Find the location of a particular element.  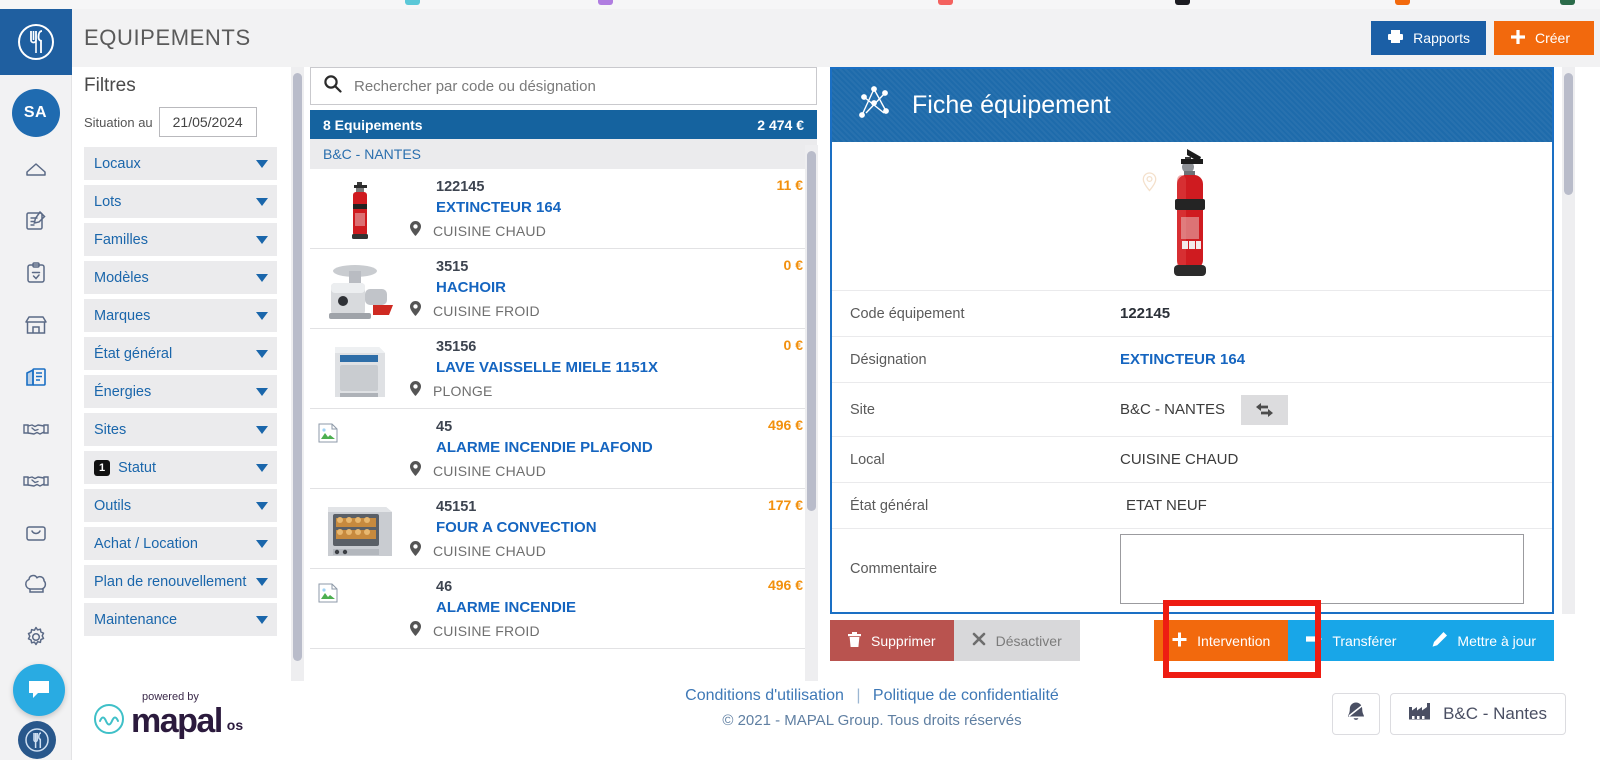

transferer-button: Transférer is located at coordinates (1351, 640).